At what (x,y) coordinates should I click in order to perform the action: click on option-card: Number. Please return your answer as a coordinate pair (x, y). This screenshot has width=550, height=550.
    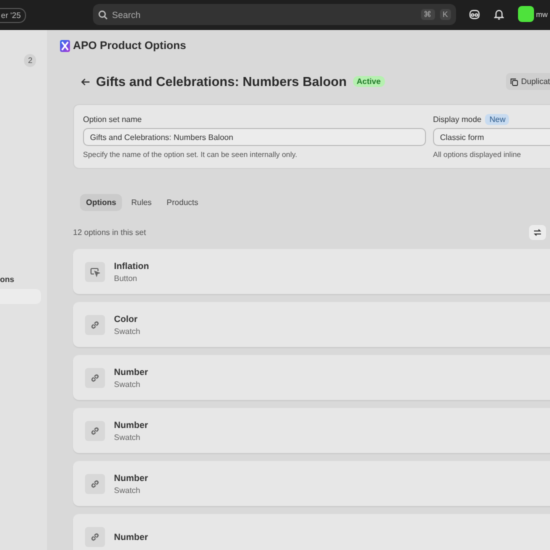
    Looking at the image, I should click on (311, 532).